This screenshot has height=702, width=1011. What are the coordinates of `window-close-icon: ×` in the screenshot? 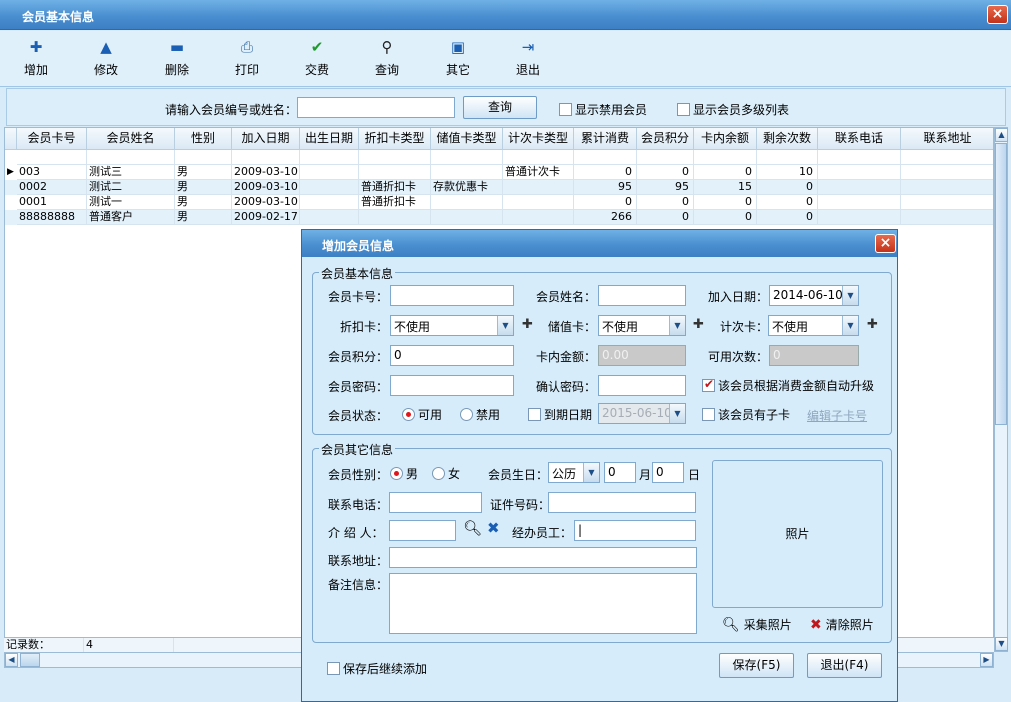 It's located at (997, 14).